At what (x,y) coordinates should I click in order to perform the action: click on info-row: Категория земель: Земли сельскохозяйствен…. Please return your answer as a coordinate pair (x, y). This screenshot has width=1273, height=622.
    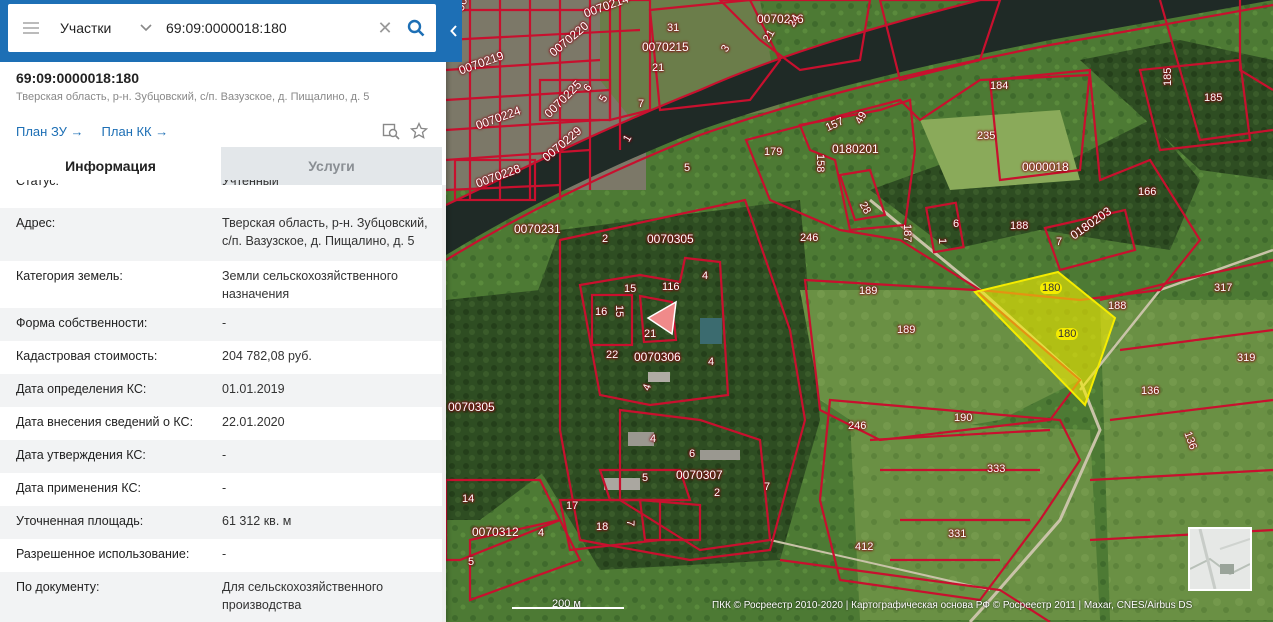
    Looking at the image, I should click on (221, 284).